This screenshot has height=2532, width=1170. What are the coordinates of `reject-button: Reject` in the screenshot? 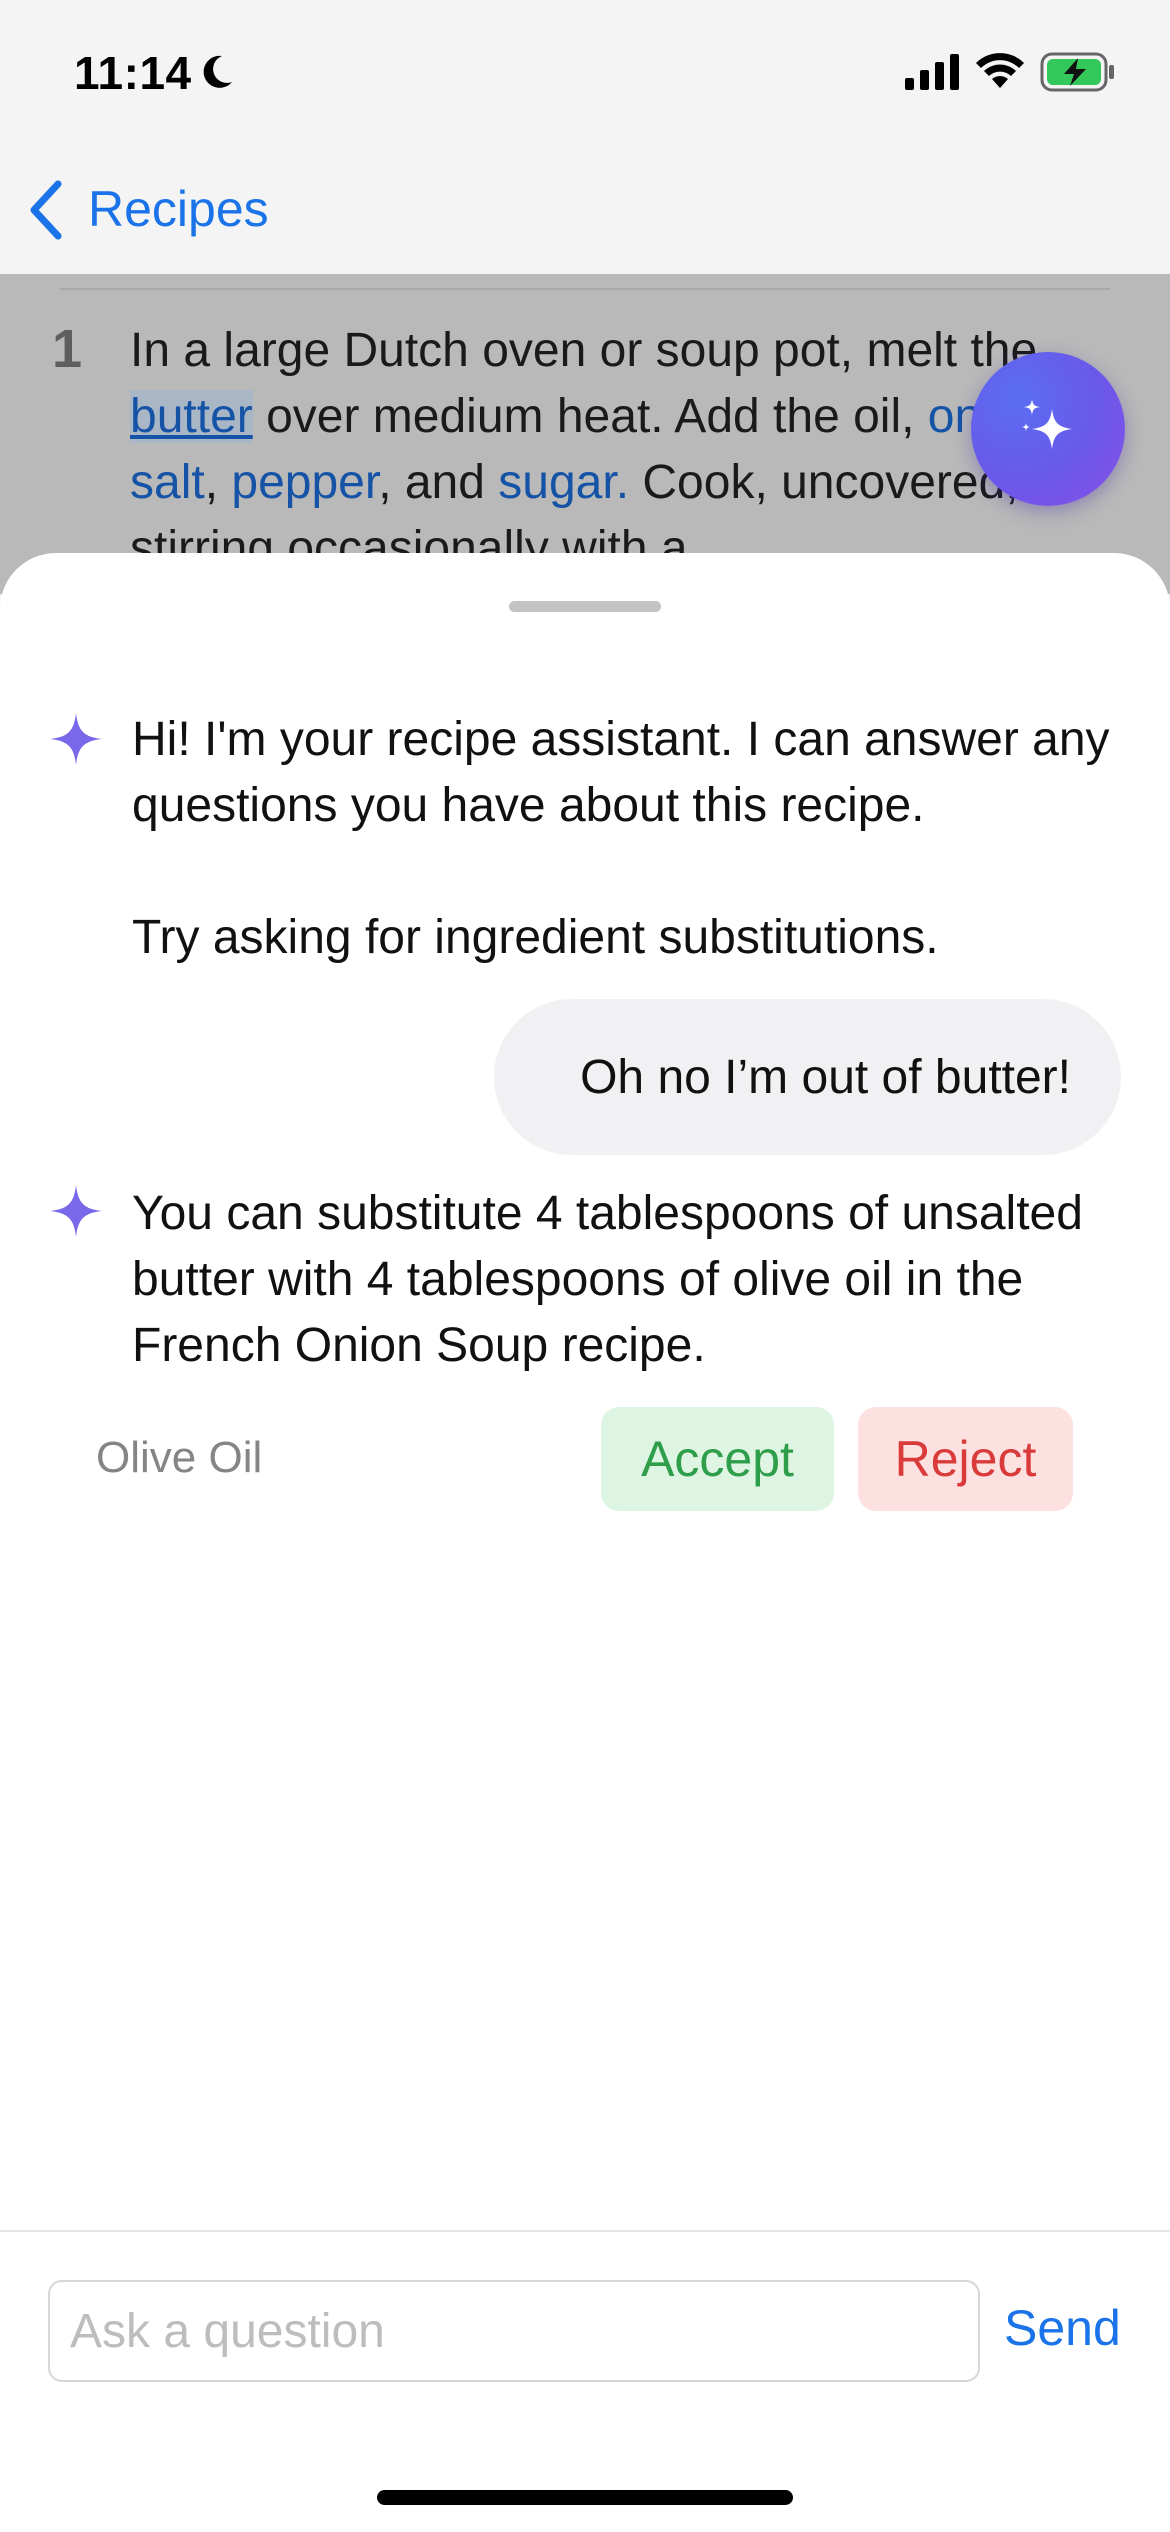 It's located at (965, 1459).